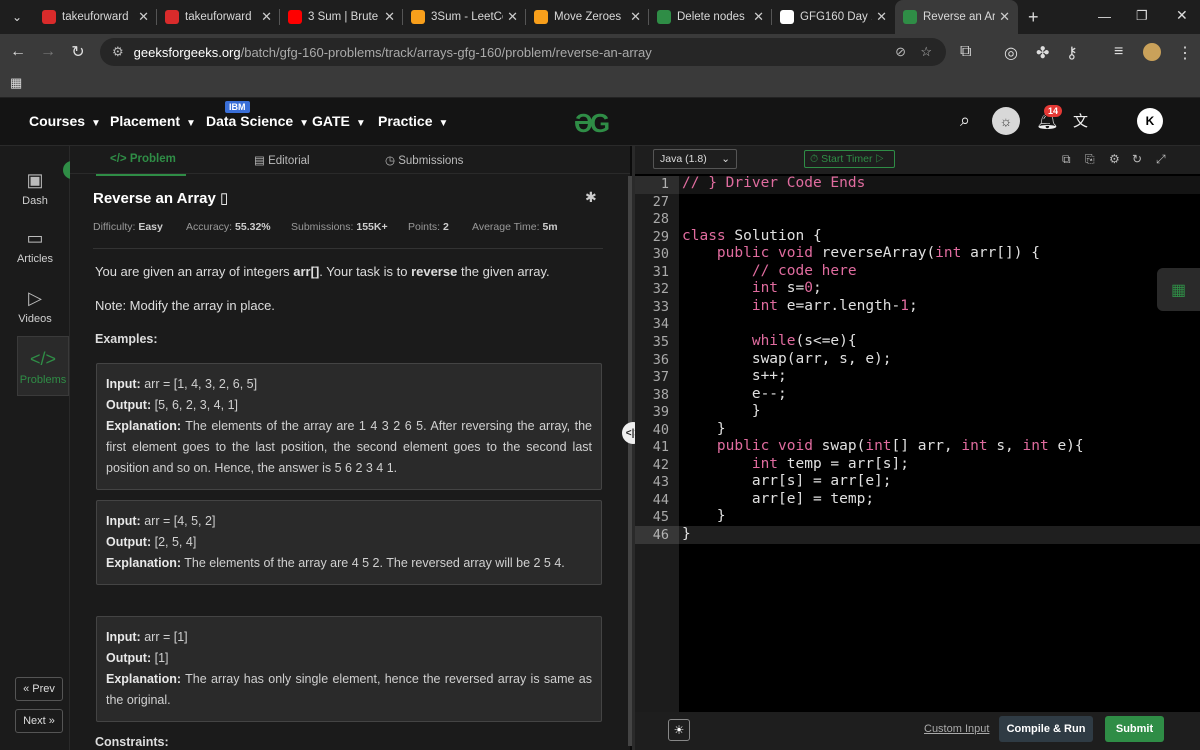  Describe the element at coordinates (341, 17) in the screenshot. I see `browser-tab: 3 Sum | Brute ✕` at that location.